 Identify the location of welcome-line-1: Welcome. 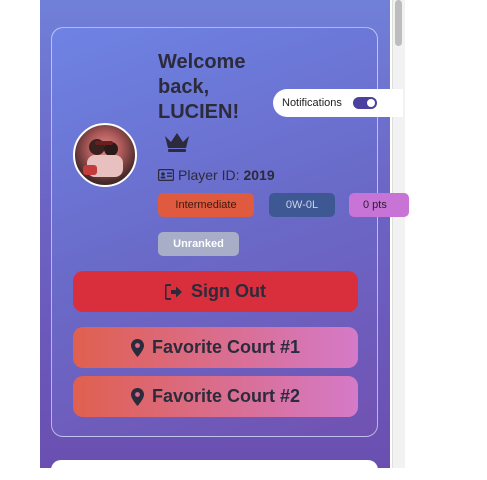
(202, 62).